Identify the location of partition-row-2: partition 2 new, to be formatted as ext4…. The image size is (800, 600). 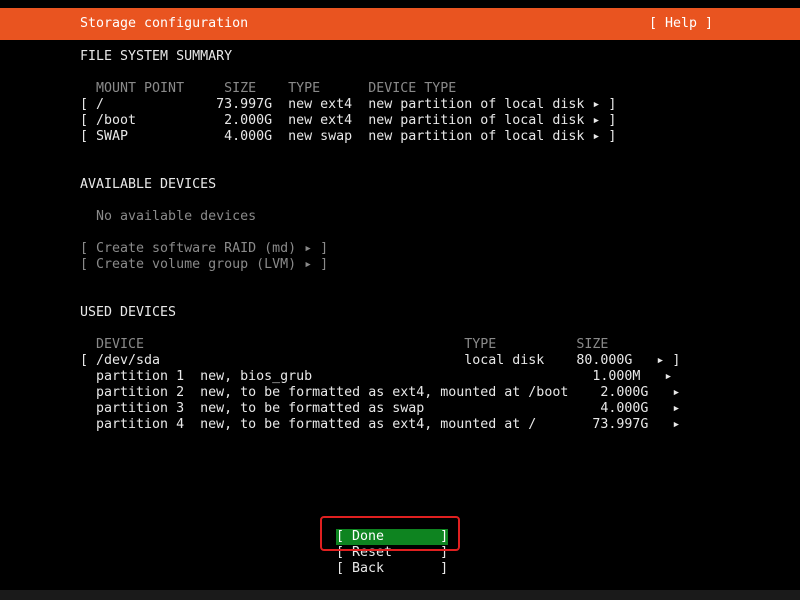
(380, 393).